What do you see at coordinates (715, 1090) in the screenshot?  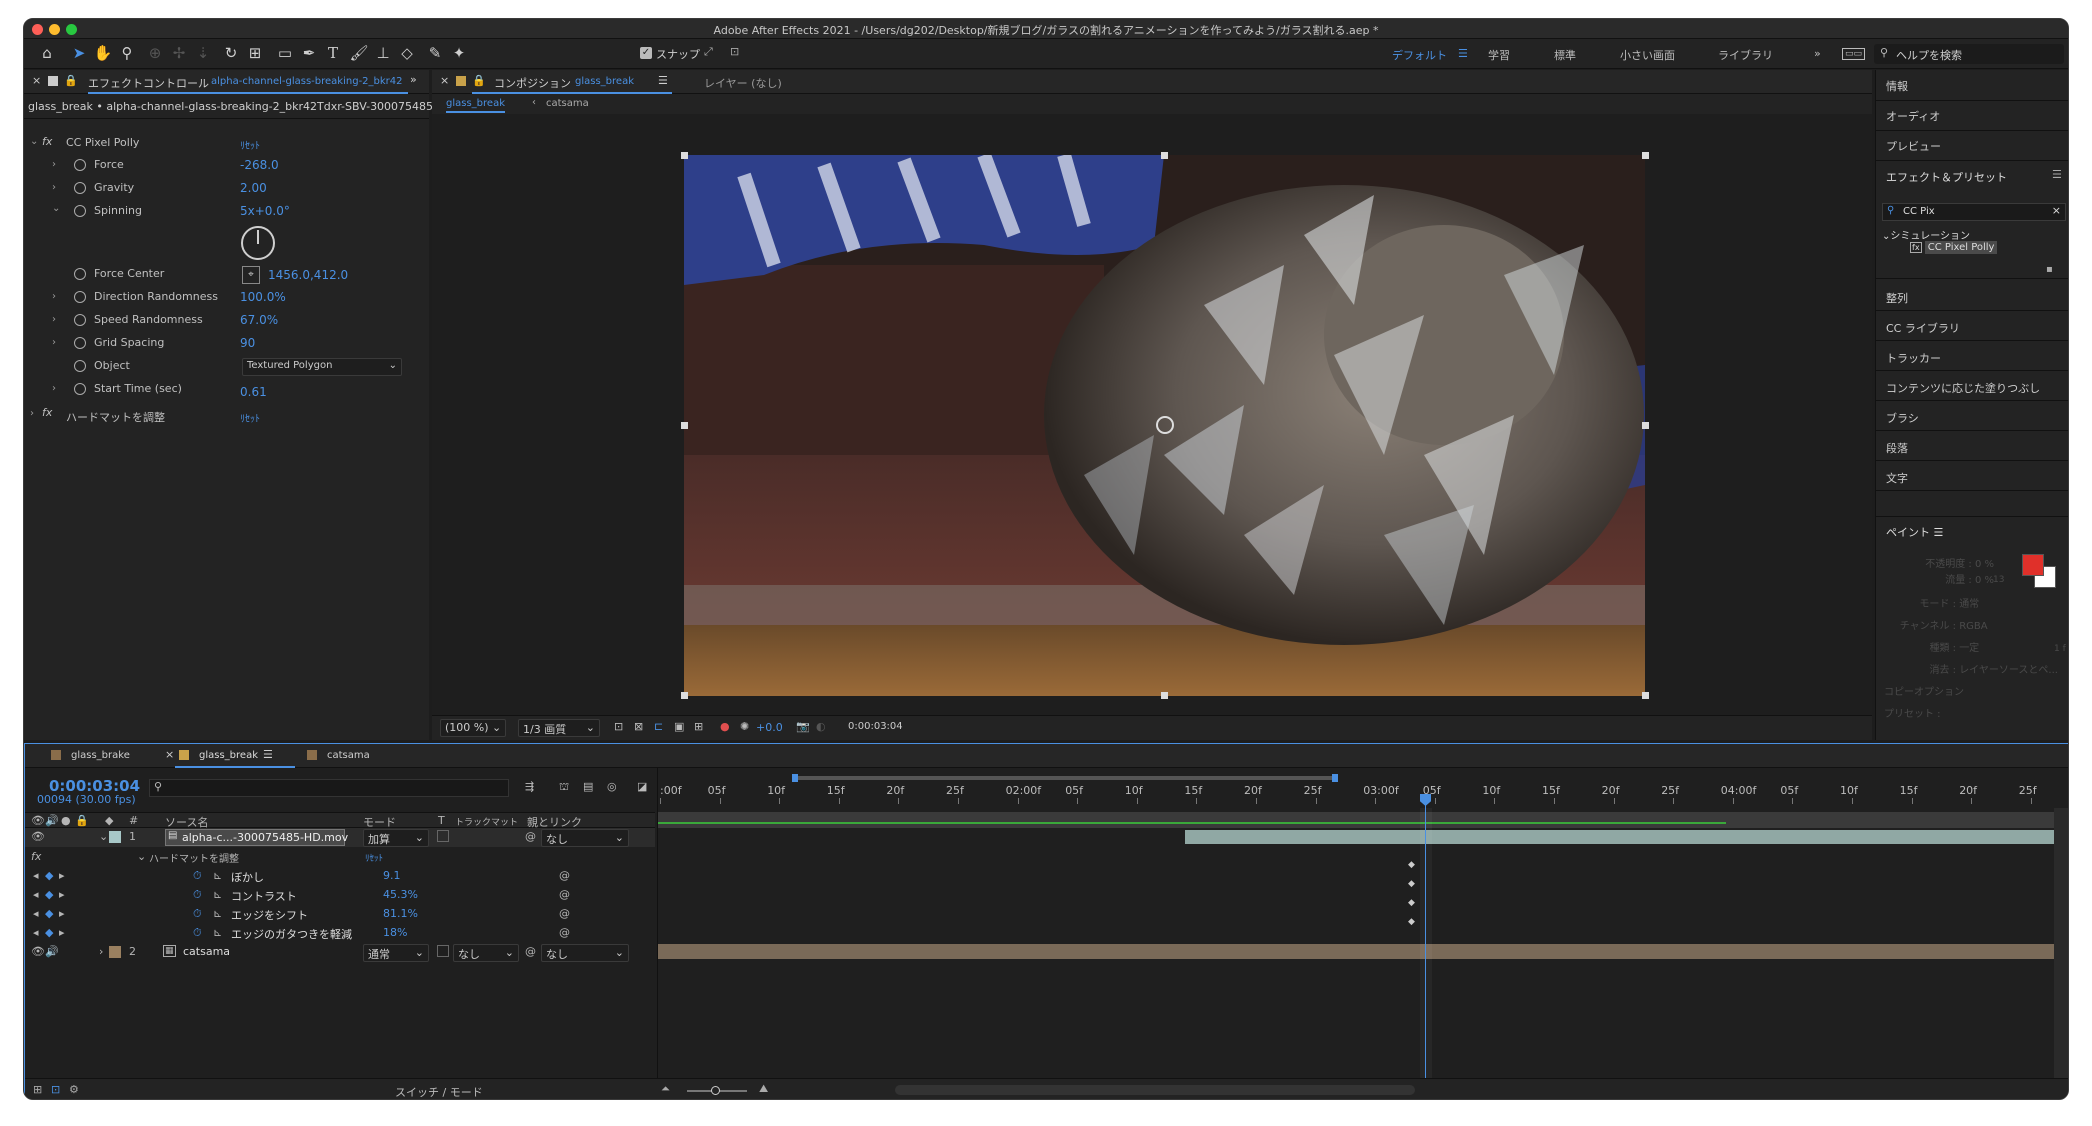 I see `zoom-slider-thumb` at bounding box center [715, 1090].